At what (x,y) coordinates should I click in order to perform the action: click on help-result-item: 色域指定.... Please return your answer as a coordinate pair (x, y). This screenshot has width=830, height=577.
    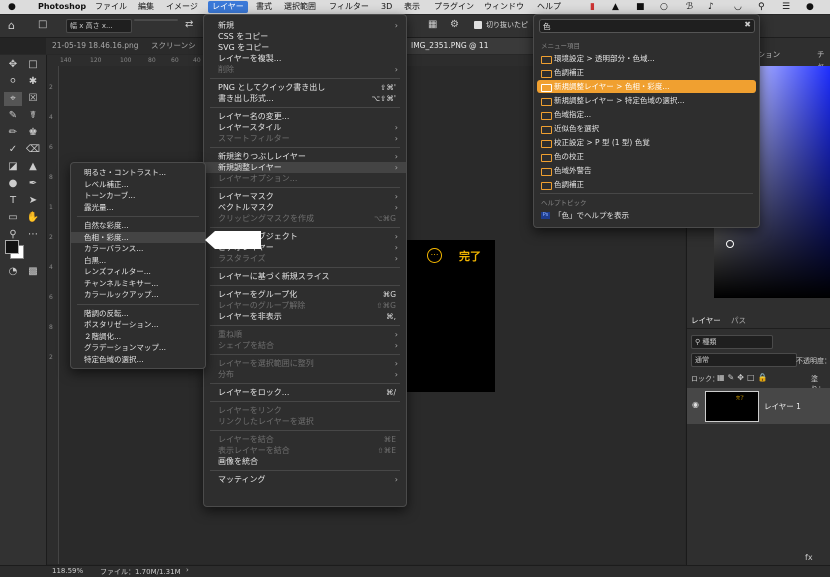
    Looking at the image, I should click on (646, 114).